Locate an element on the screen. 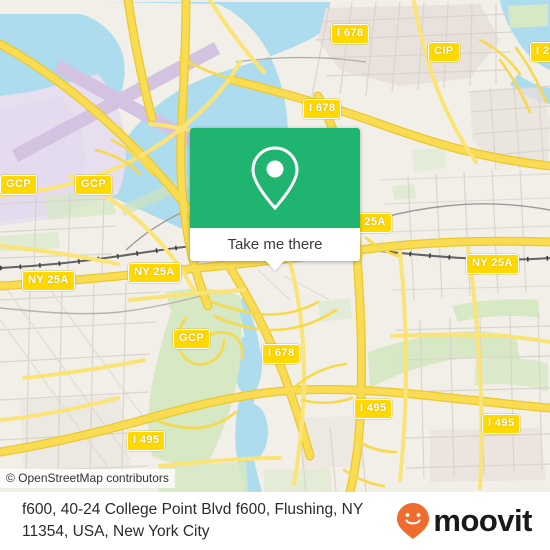 This screenshot has width=550, height=550. moovit-wordmark: moovit is located at coordinates (482, 520).